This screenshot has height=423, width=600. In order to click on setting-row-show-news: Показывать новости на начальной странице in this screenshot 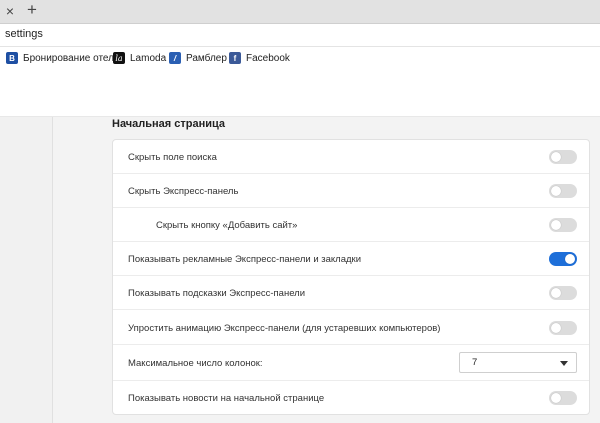, I will do `click(351, 397)`.